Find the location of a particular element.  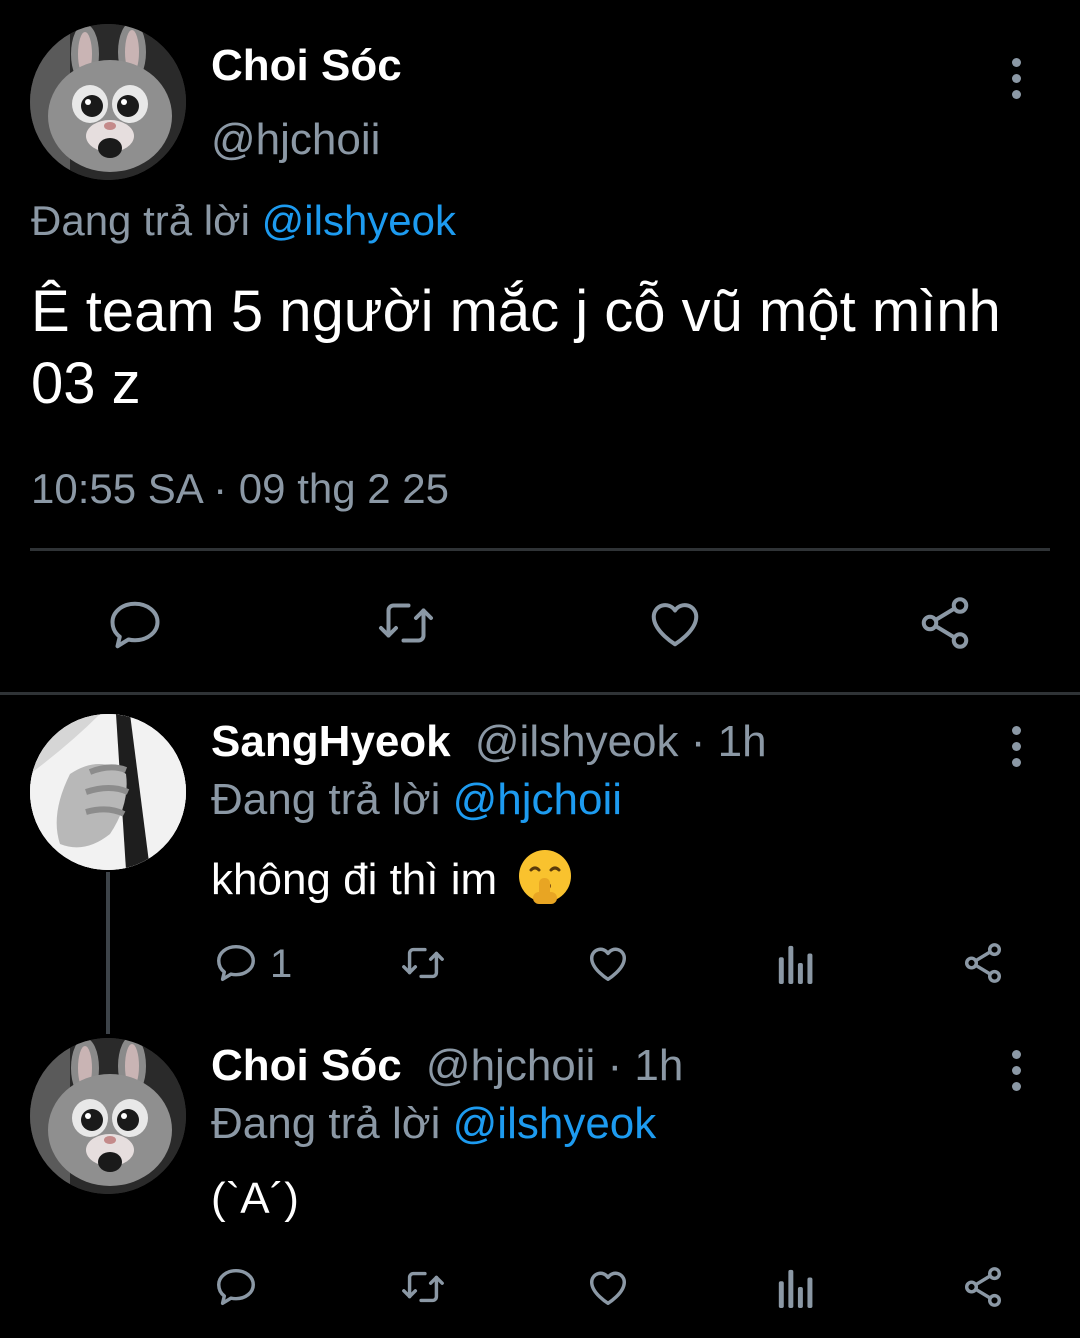

author-handle: @hjchoii is located at coordinates (295, 140).